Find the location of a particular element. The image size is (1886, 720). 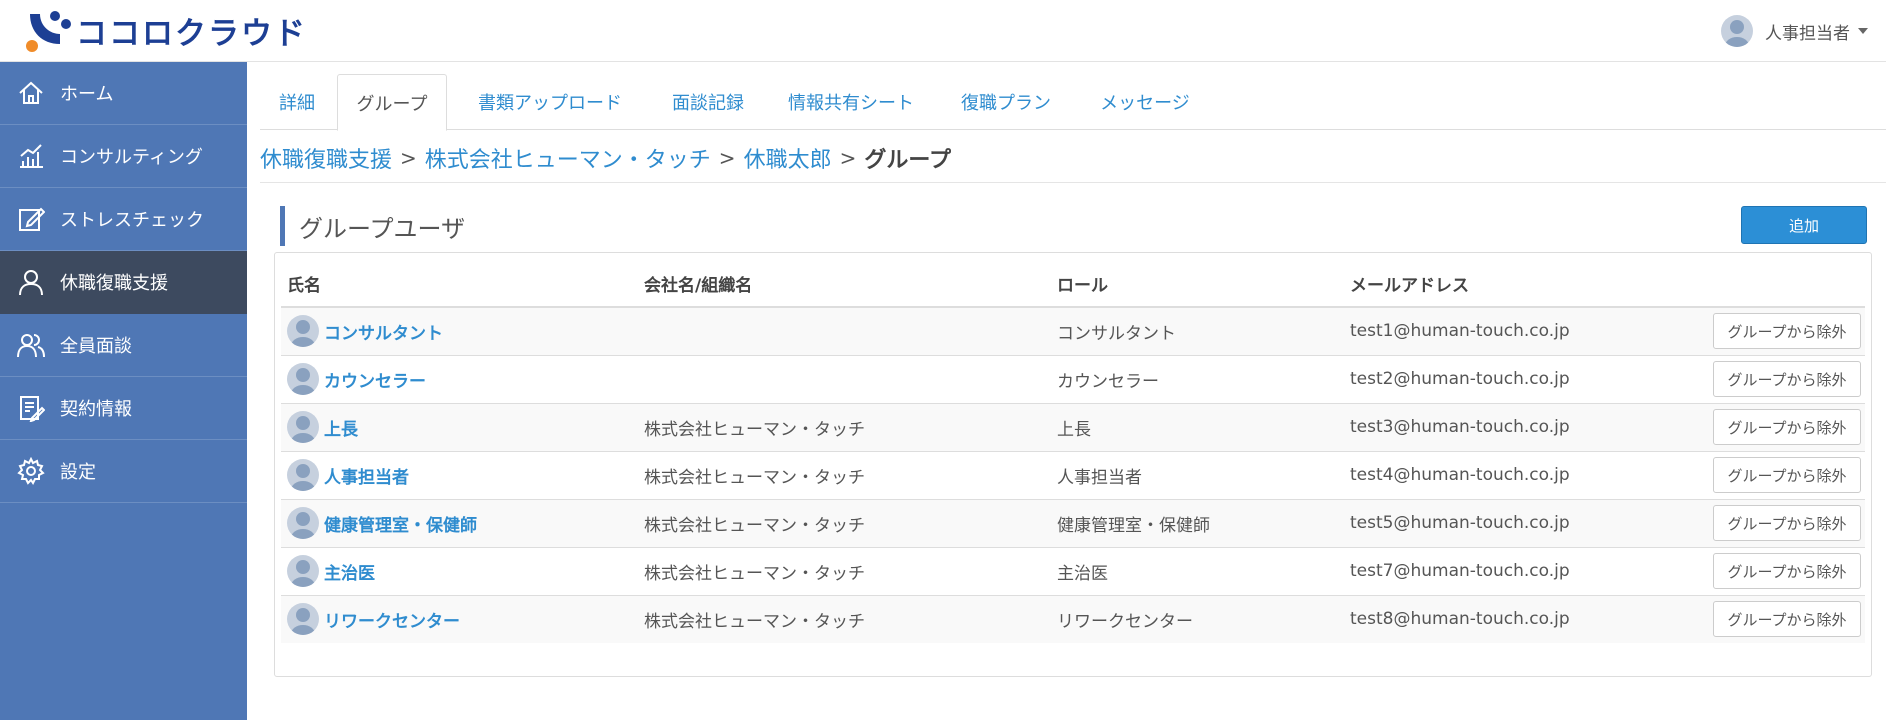

column-header-name: 氏名 is located at coordinates (459, 284).